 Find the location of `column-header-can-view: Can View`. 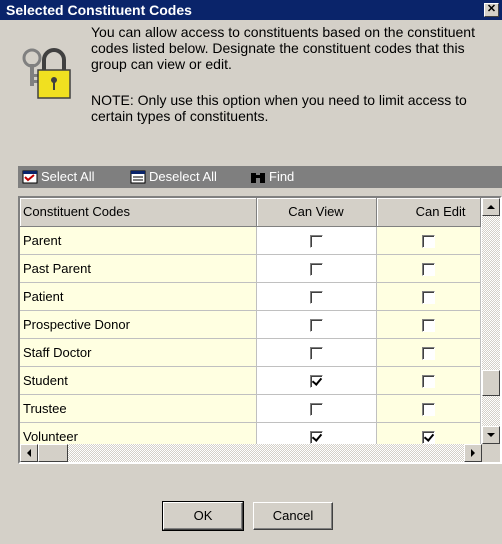

column-header-can-view: Can View is located at coordinates (316, 212).